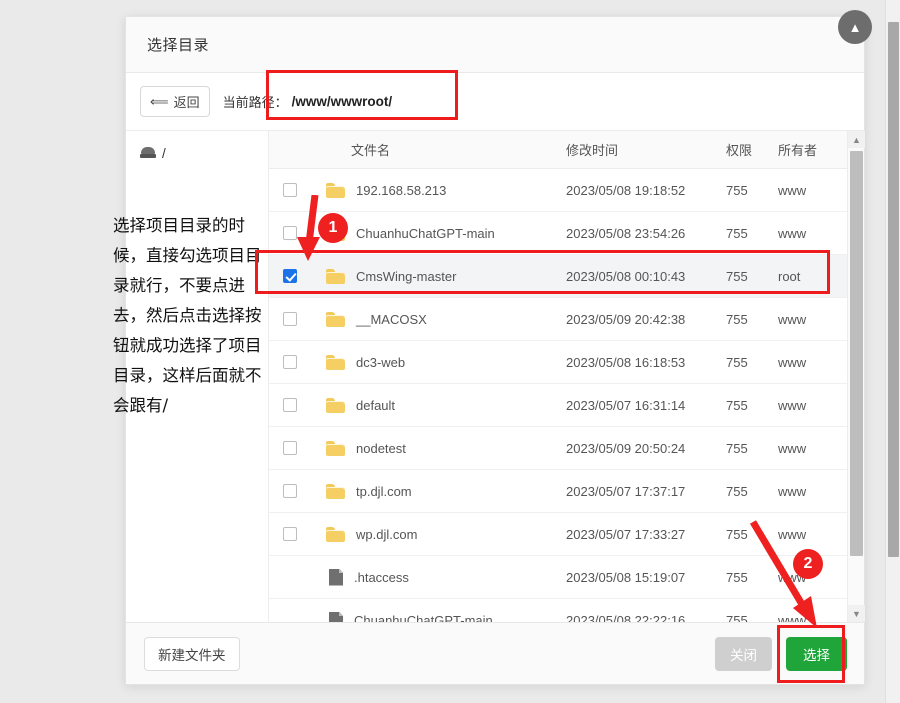 The height and width of the screenshot is (703, 900). Describe the element at coordinates (438, 190) in the screenshot. I see `row-name-cell: 192.168.58.213` at that location.